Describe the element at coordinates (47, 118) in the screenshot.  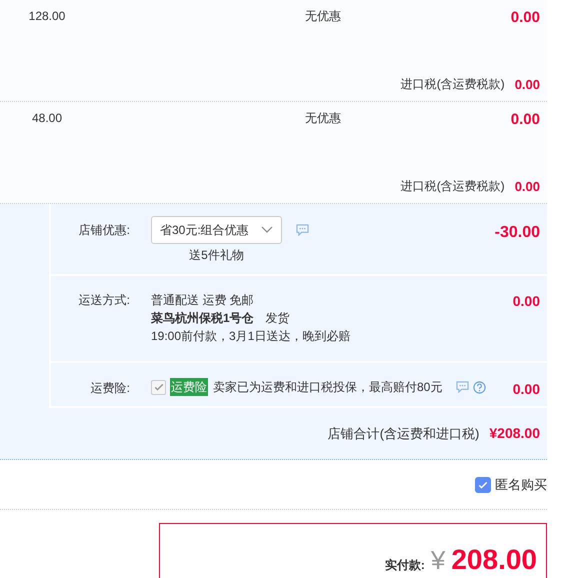
I see `unit-price: 48.00` at that location.